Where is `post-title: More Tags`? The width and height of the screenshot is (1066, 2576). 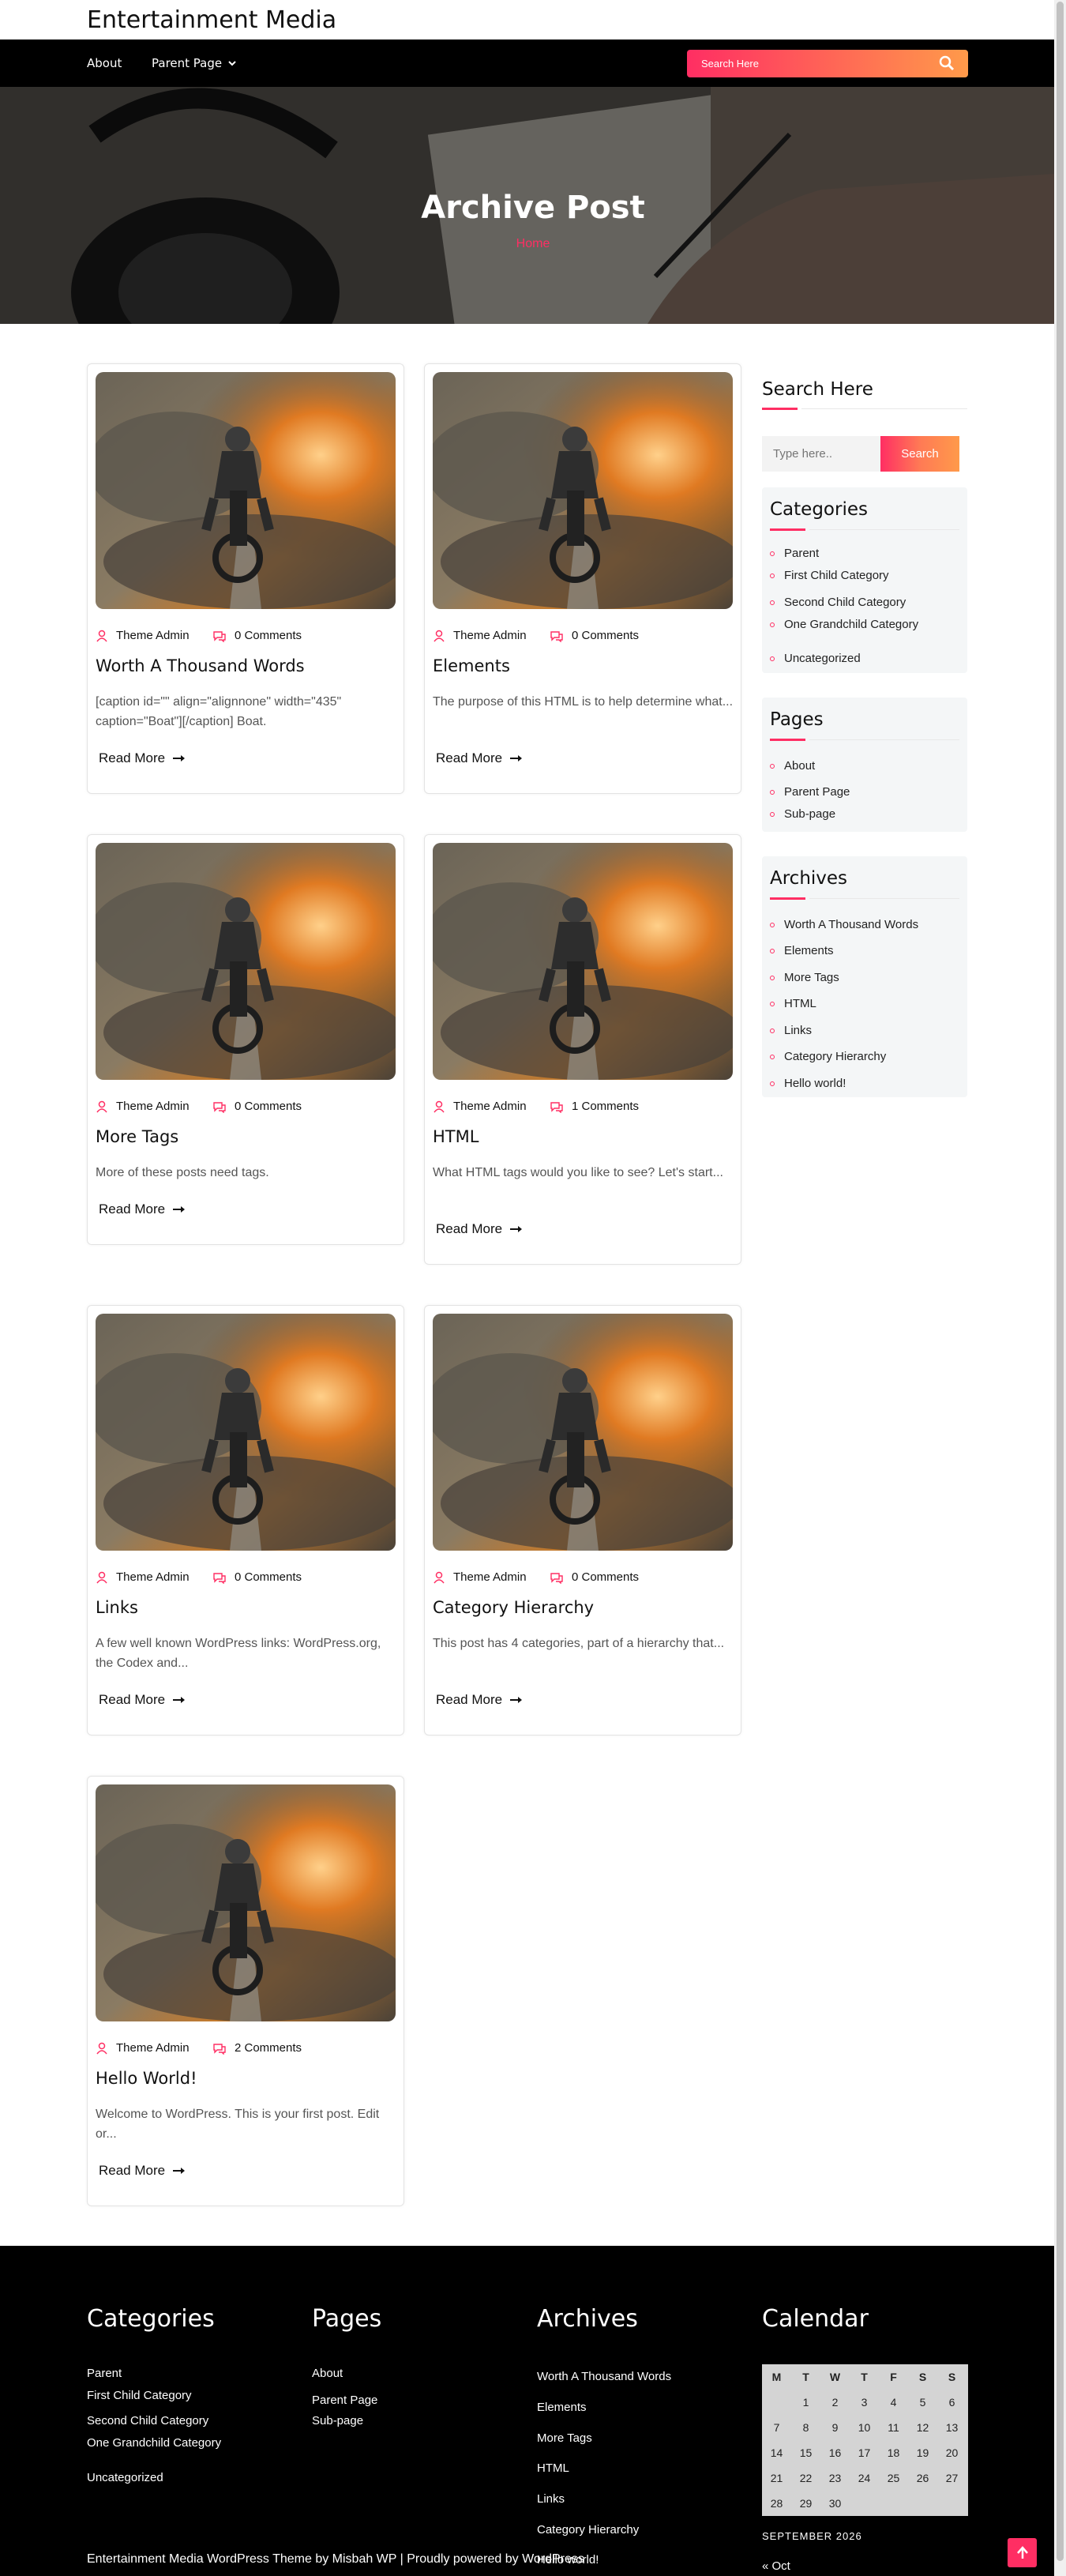 post-title: More Tags is located at coordinates (137, 1137).